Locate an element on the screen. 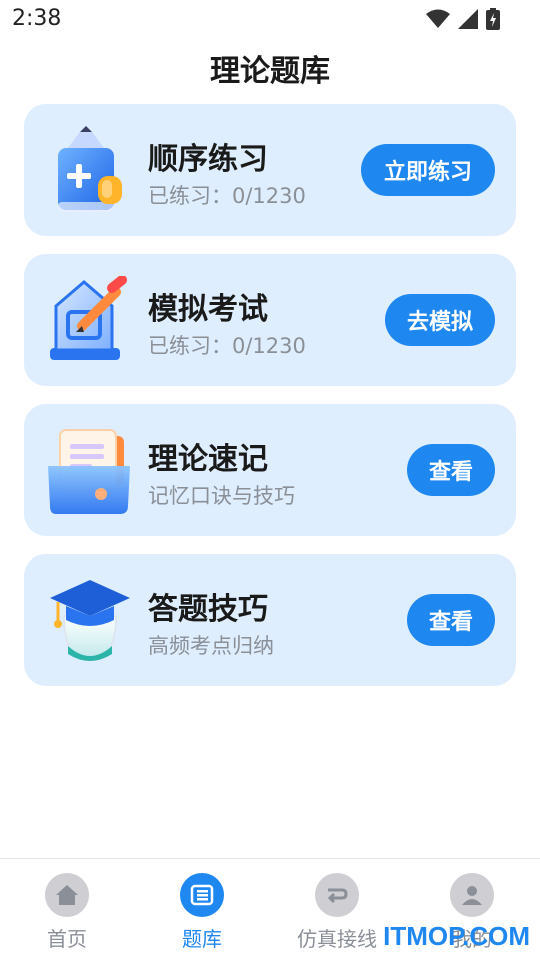 The image size is (540, 960). graduation-cap-icon is located at coordinates (90, 621).